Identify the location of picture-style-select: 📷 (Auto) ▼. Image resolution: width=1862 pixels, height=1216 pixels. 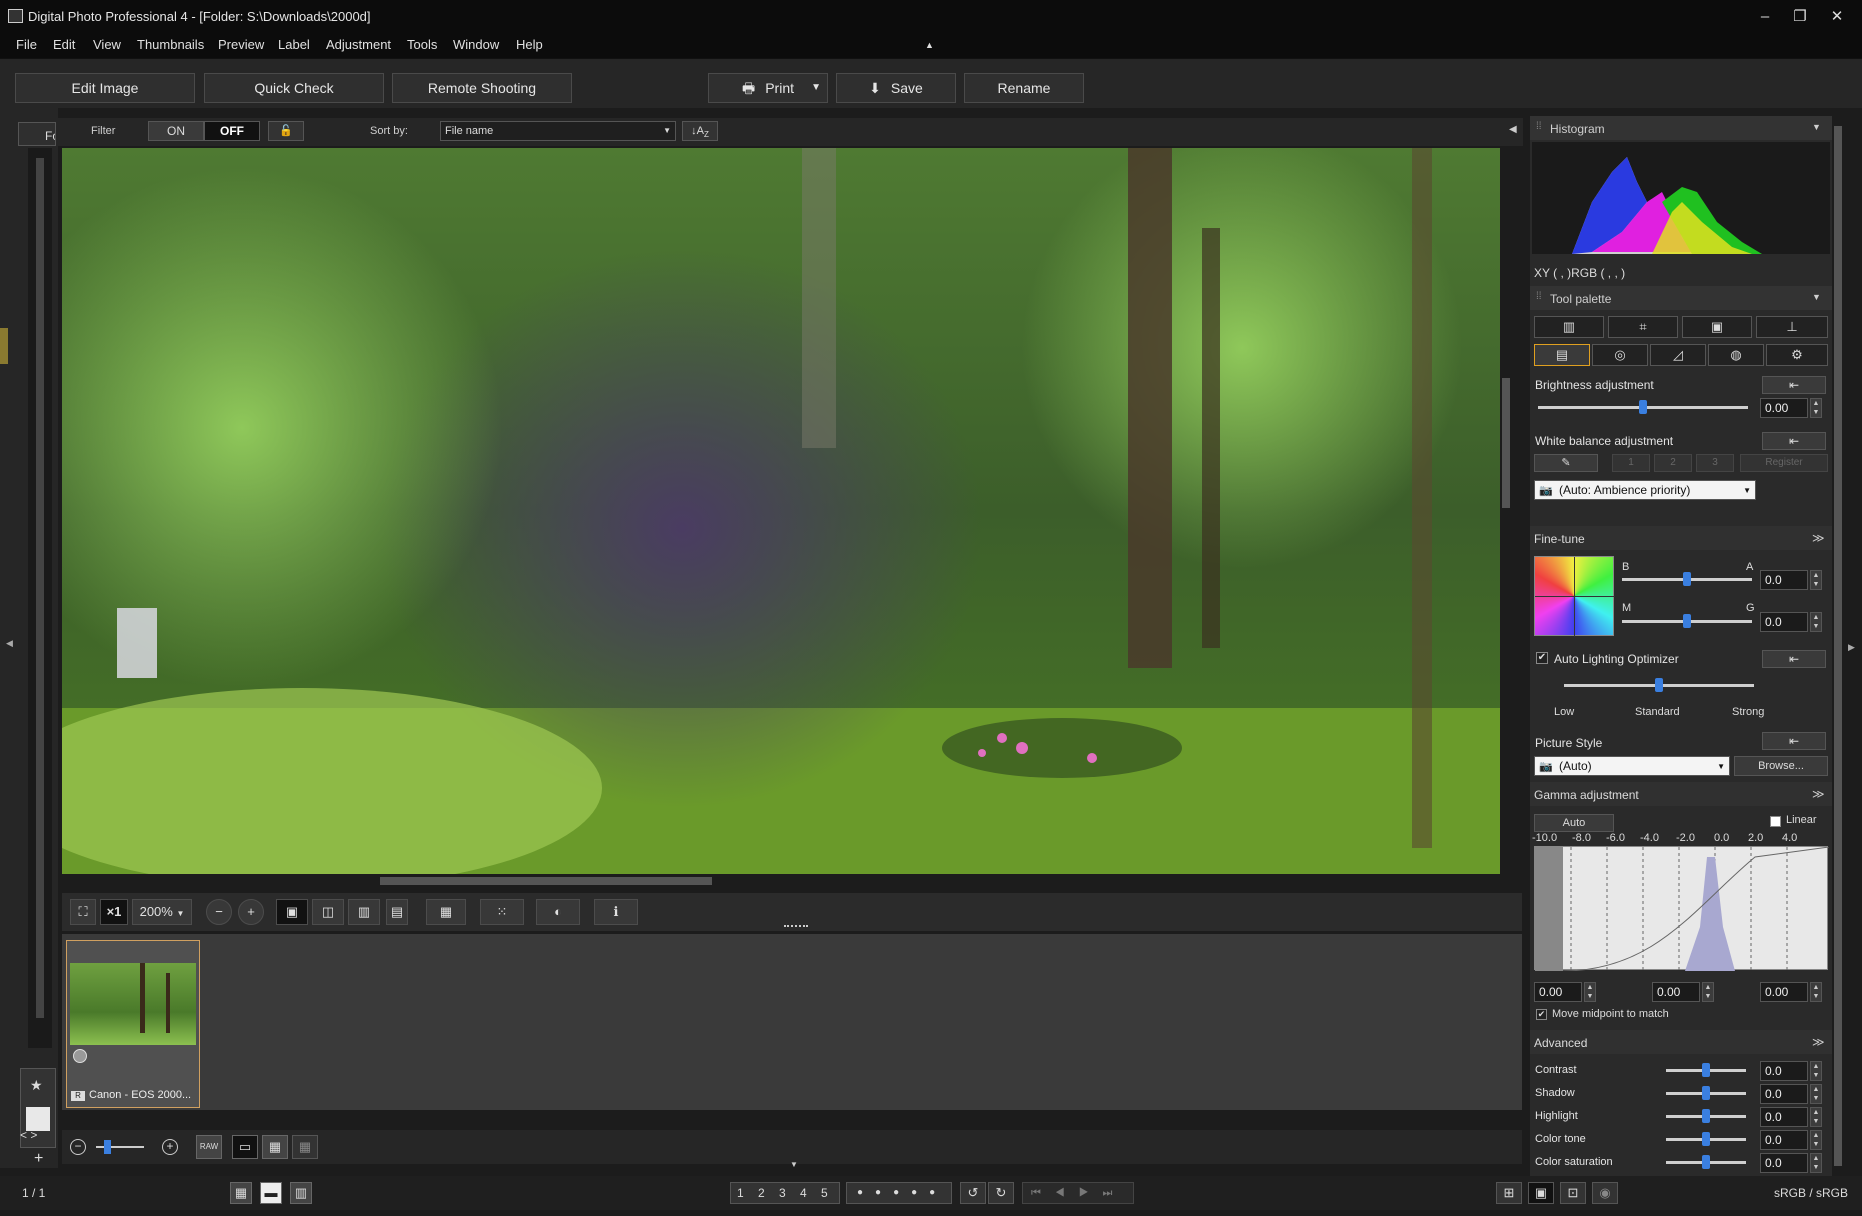
(1632, 766).